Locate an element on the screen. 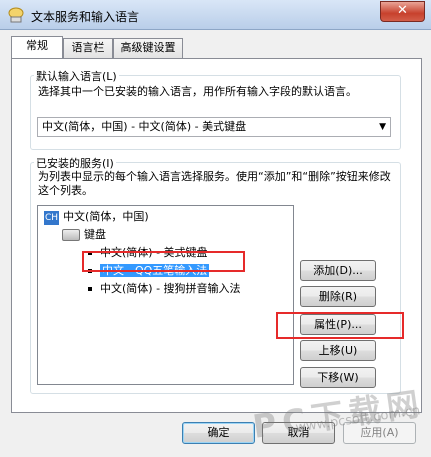 The width and height of the screenshot is (431, 457). language-badge: CH is located at coordinates (52, 218).